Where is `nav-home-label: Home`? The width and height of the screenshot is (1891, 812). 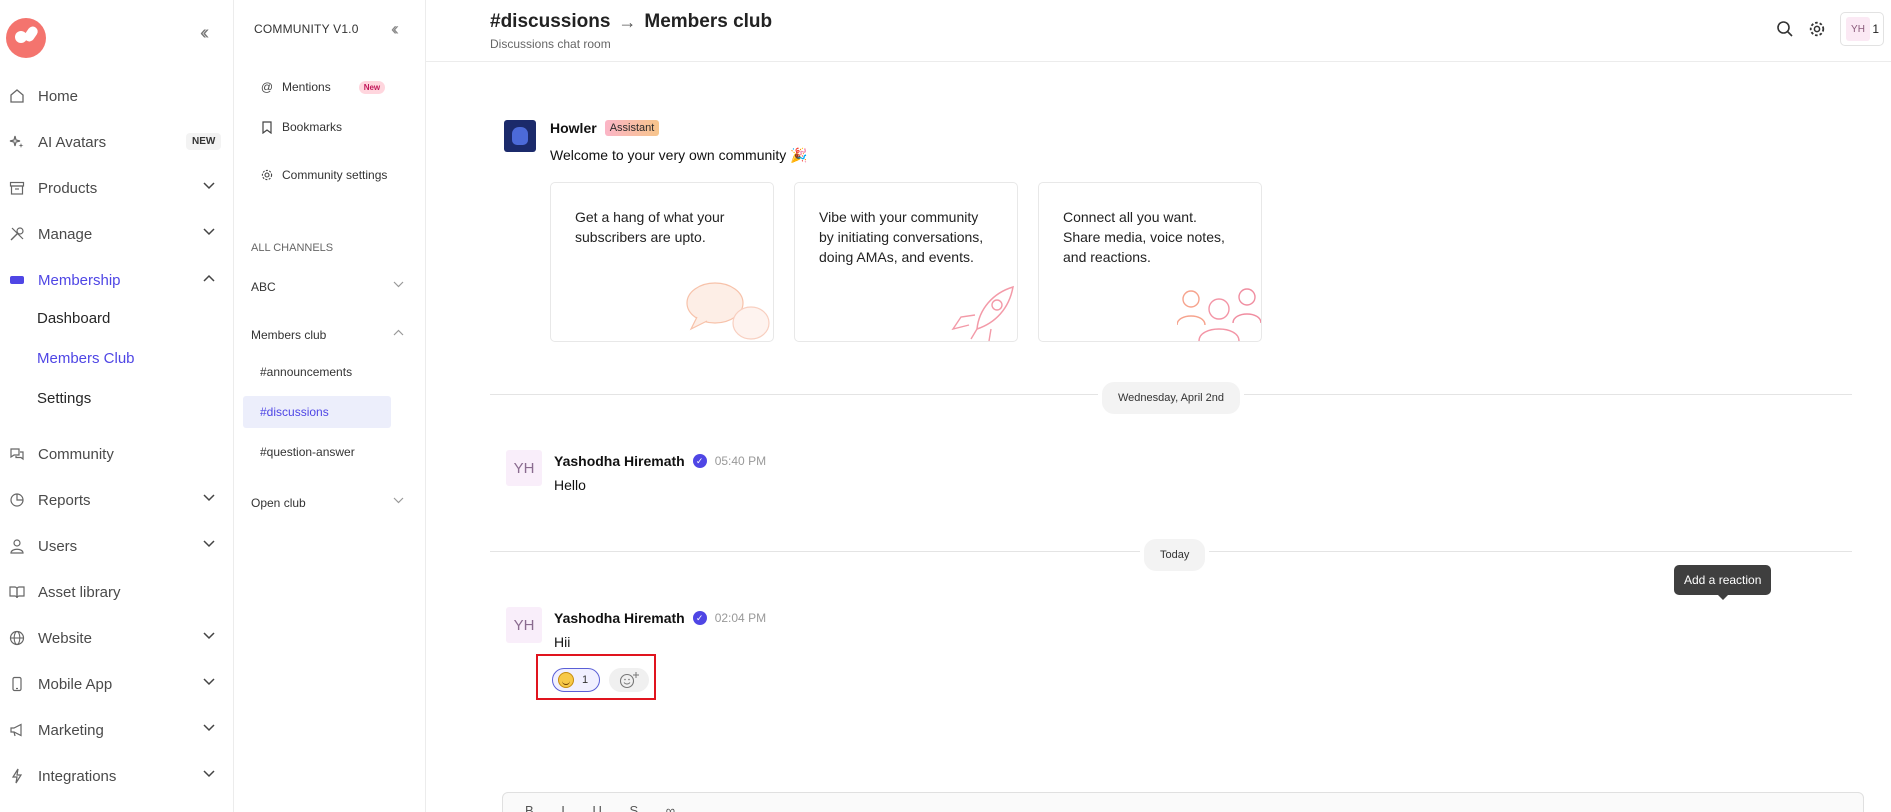
nav-home-label: Home is located at coordinates (58, 96).